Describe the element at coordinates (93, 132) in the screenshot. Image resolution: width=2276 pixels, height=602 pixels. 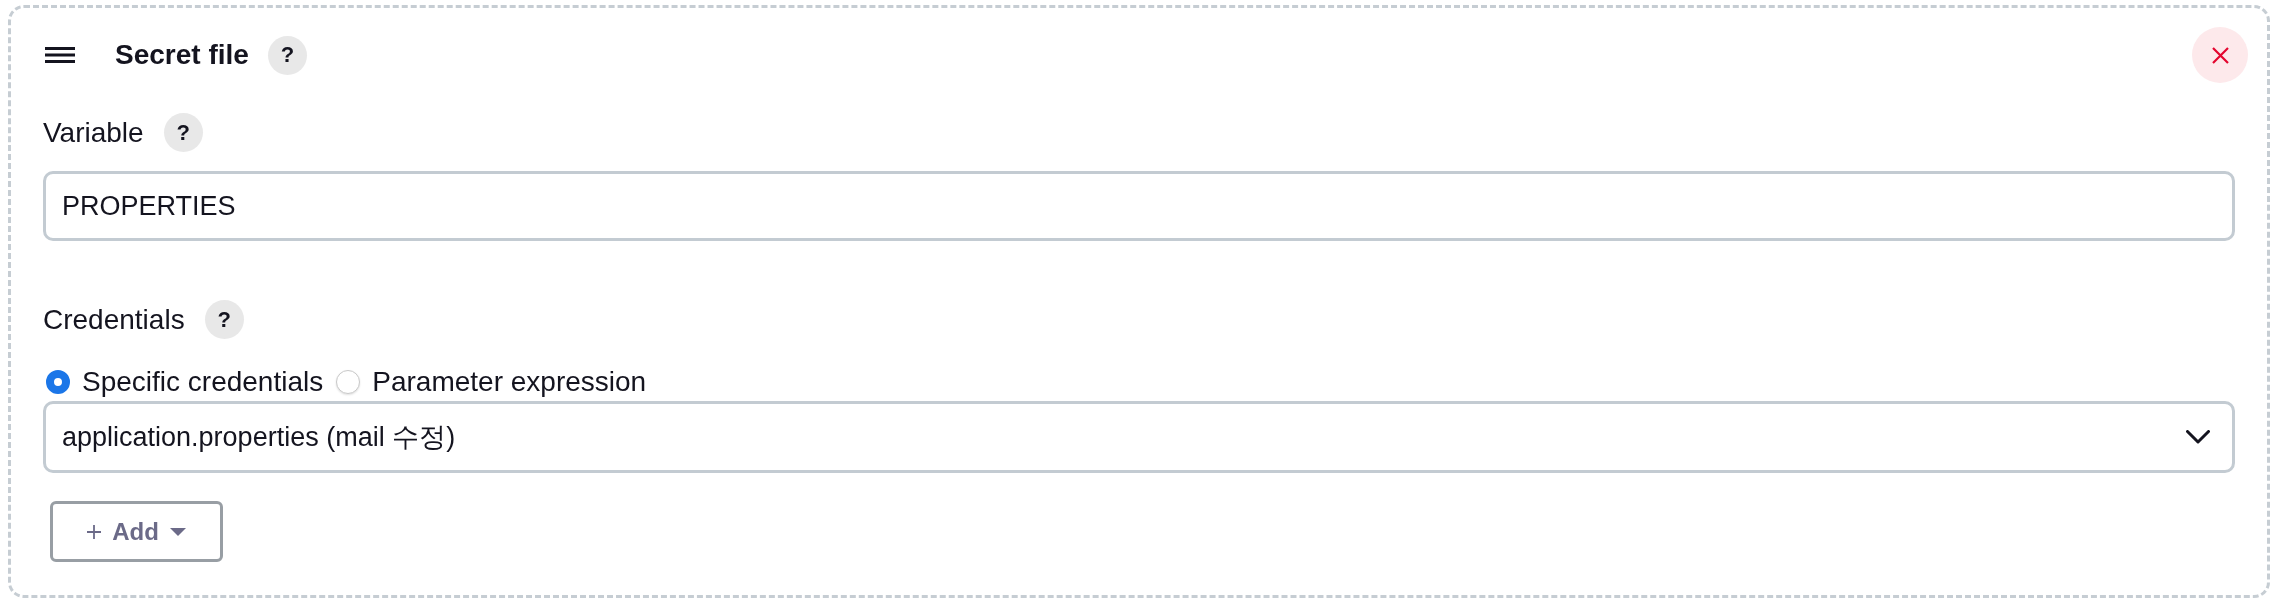
I see `field-label: Variable` at that location.